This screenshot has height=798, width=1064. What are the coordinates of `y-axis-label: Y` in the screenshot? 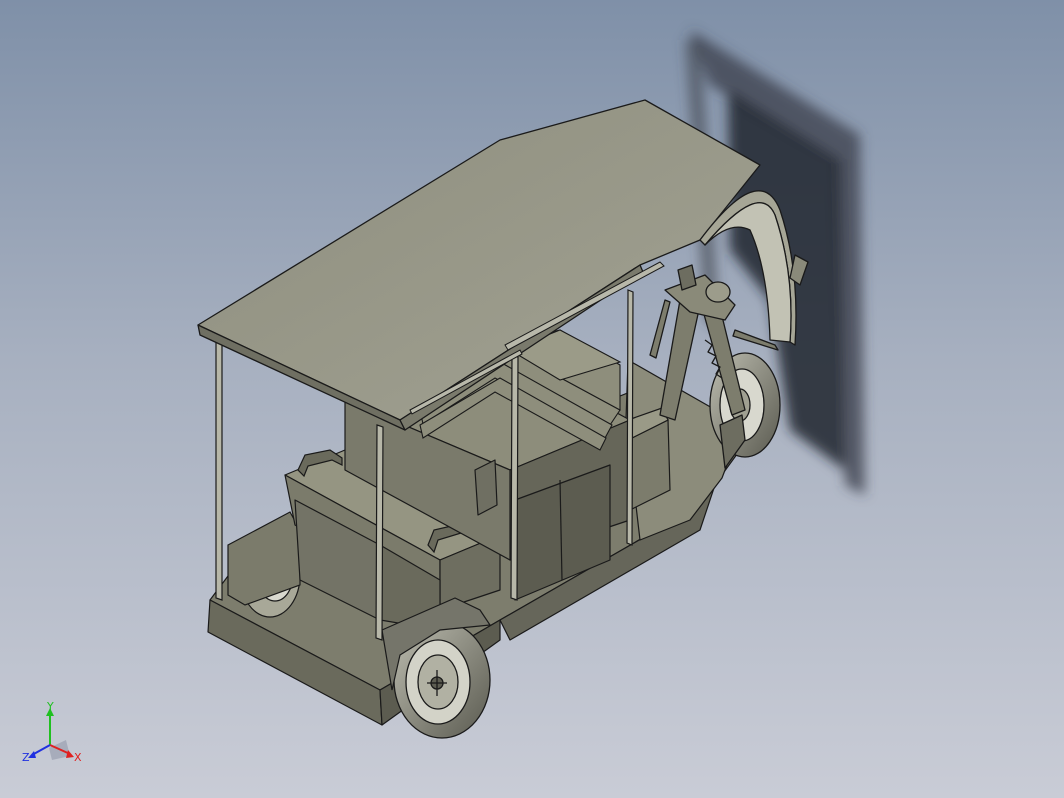 It's located at (50, 706).